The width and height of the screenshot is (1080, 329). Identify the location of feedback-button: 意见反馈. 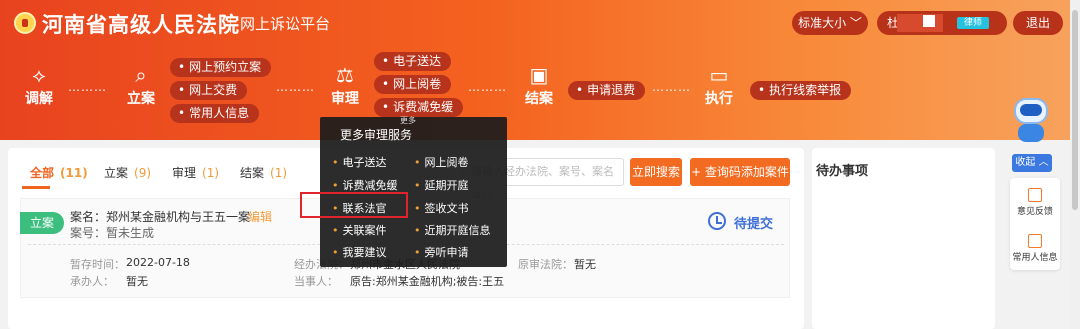
(1035, 202).